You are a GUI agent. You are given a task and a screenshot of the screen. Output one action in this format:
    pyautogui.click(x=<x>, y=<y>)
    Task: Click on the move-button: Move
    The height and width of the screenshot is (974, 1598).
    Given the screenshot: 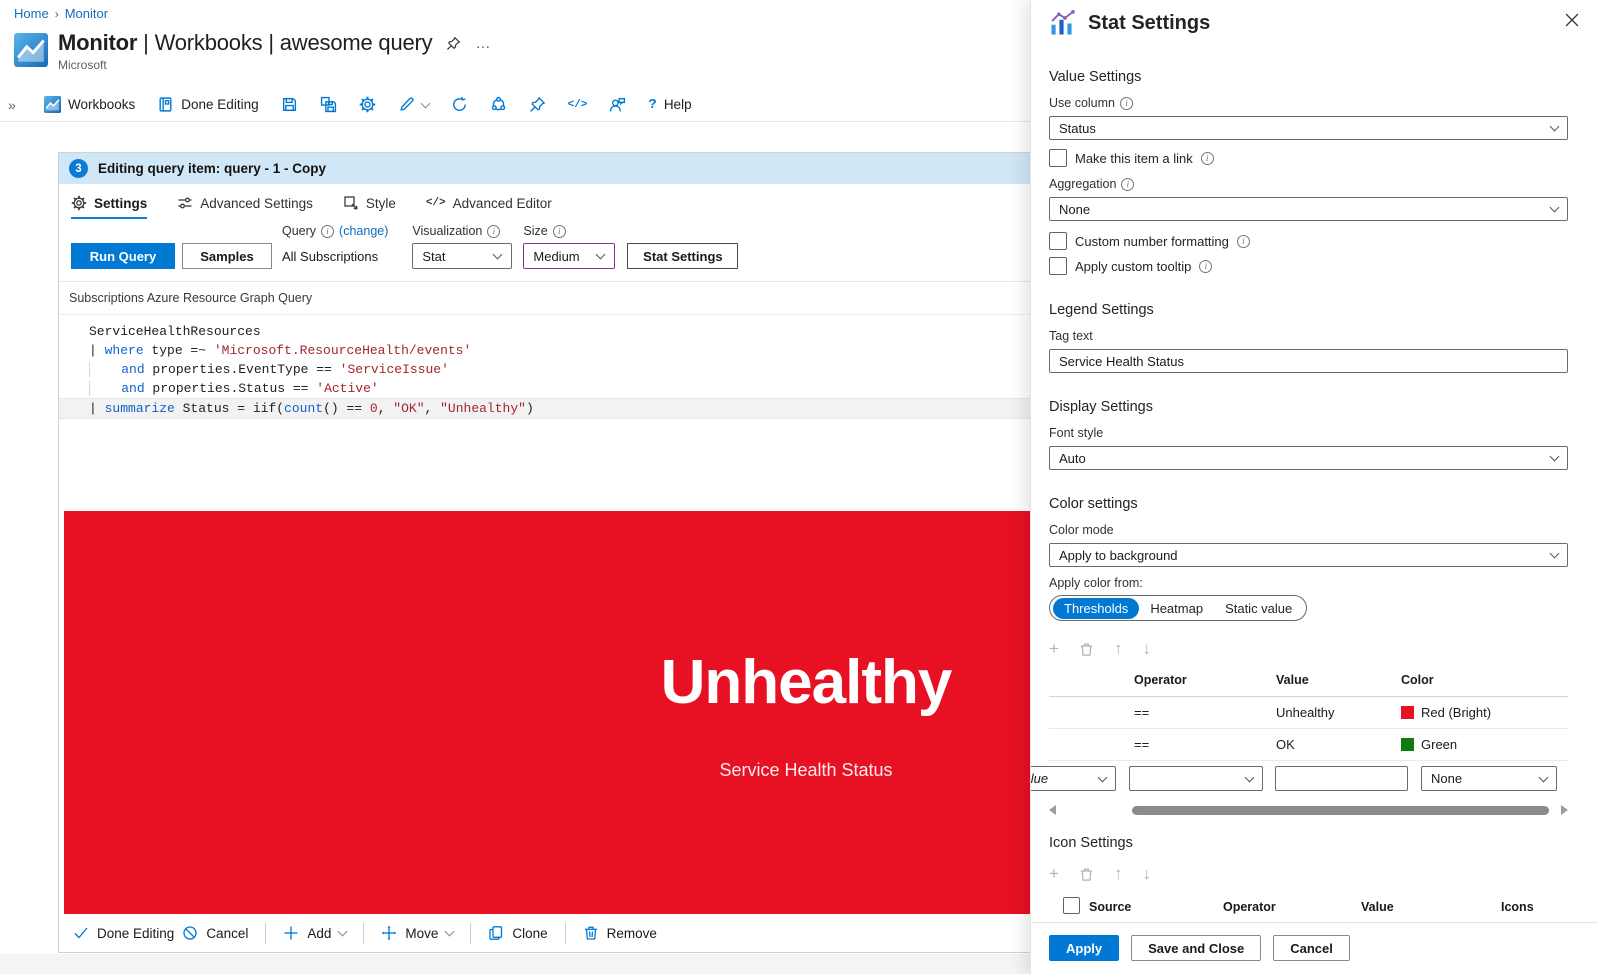 What is the action you would take?
    pyautogui.click(x=418, y=933)
    